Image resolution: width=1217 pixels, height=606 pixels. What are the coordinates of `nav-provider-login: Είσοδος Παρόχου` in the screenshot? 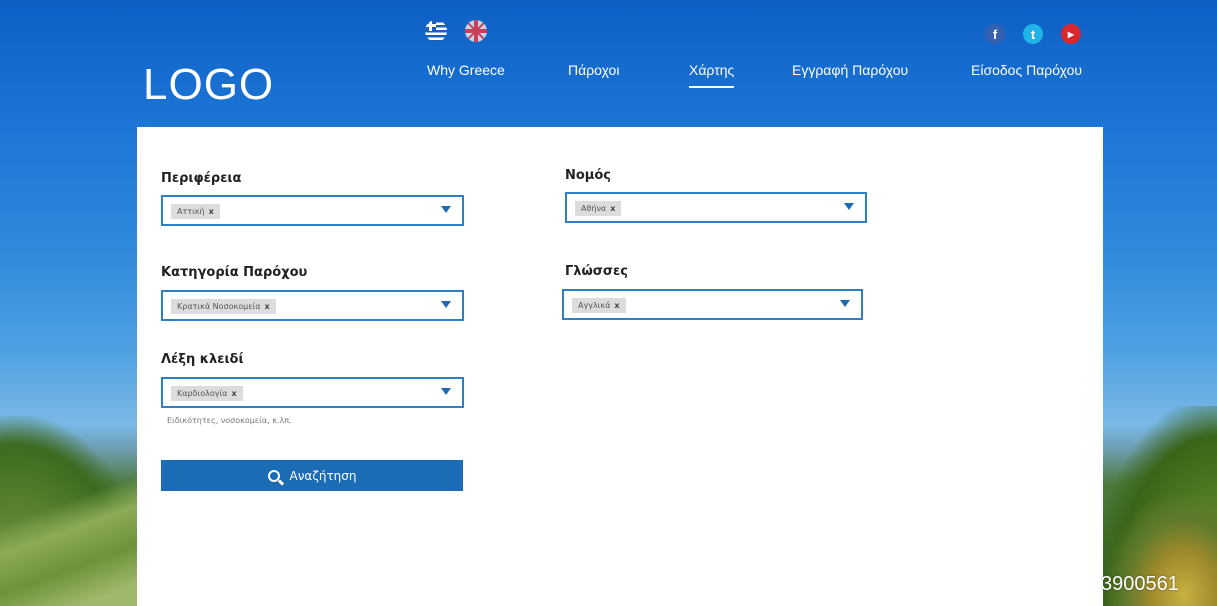 It's located at (1026, 70).